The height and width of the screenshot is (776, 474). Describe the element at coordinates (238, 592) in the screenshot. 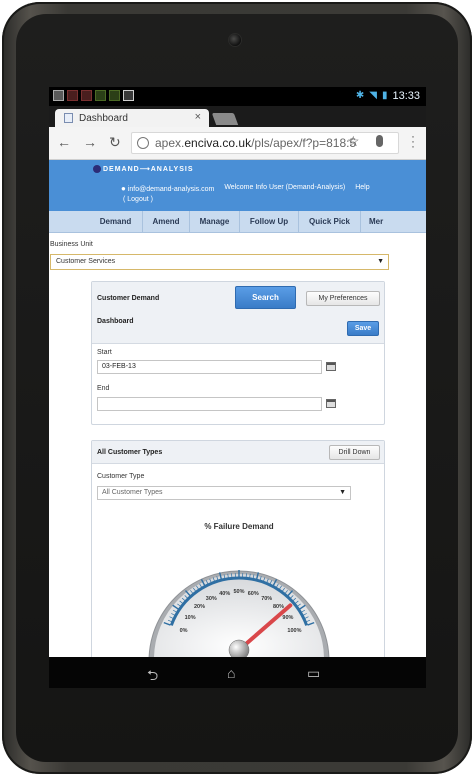

I see `gauge-tick-label: 50%` at that location.